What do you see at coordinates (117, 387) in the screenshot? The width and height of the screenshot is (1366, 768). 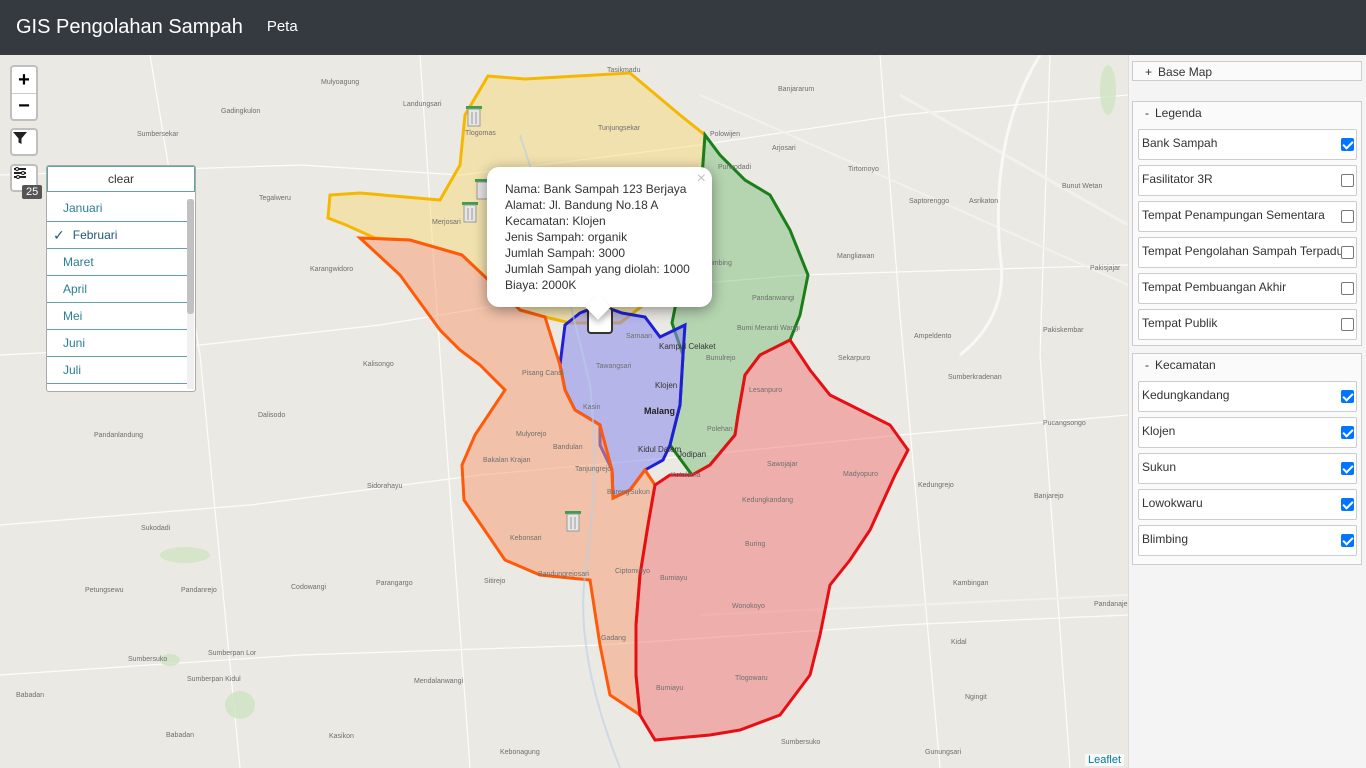 I see `month-item-agustus: Agustus` at bounding box center [117, 387].